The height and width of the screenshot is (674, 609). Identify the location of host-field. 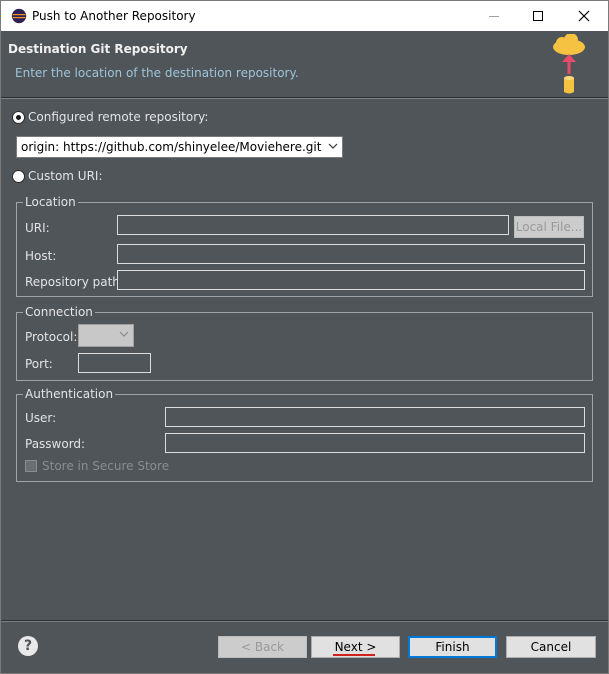
(351, 254).